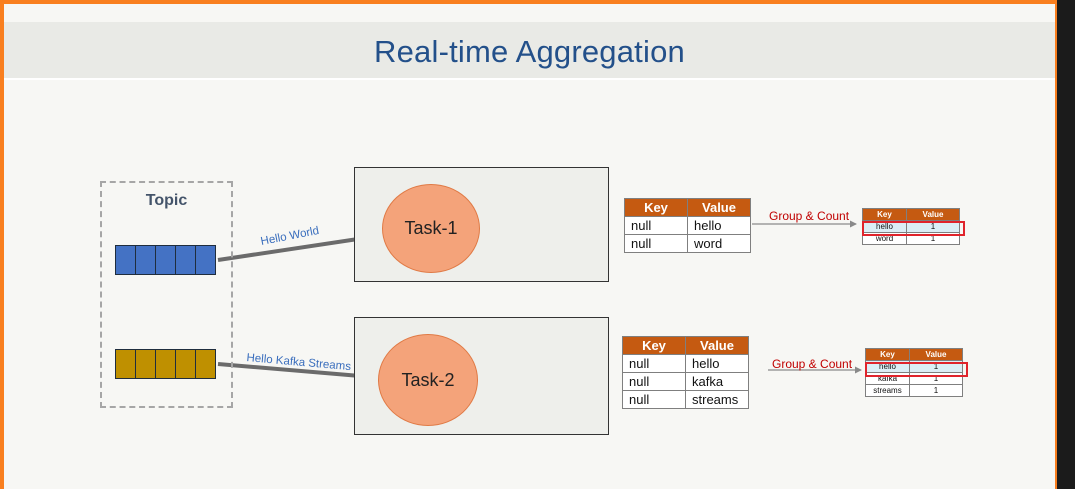  I want to click on task-1-node: Task-1, so click(431, 228).